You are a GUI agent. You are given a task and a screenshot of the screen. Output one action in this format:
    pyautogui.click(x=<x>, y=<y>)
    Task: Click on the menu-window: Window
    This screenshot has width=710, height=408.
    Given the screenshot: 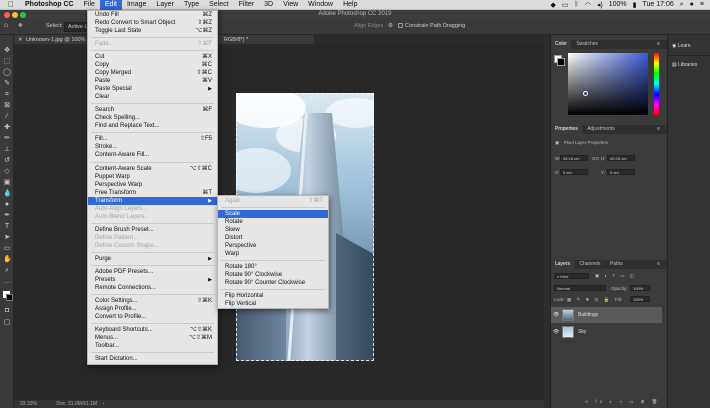 What is the action you would take?
    pyautogui.click(x=320, y=5)
    